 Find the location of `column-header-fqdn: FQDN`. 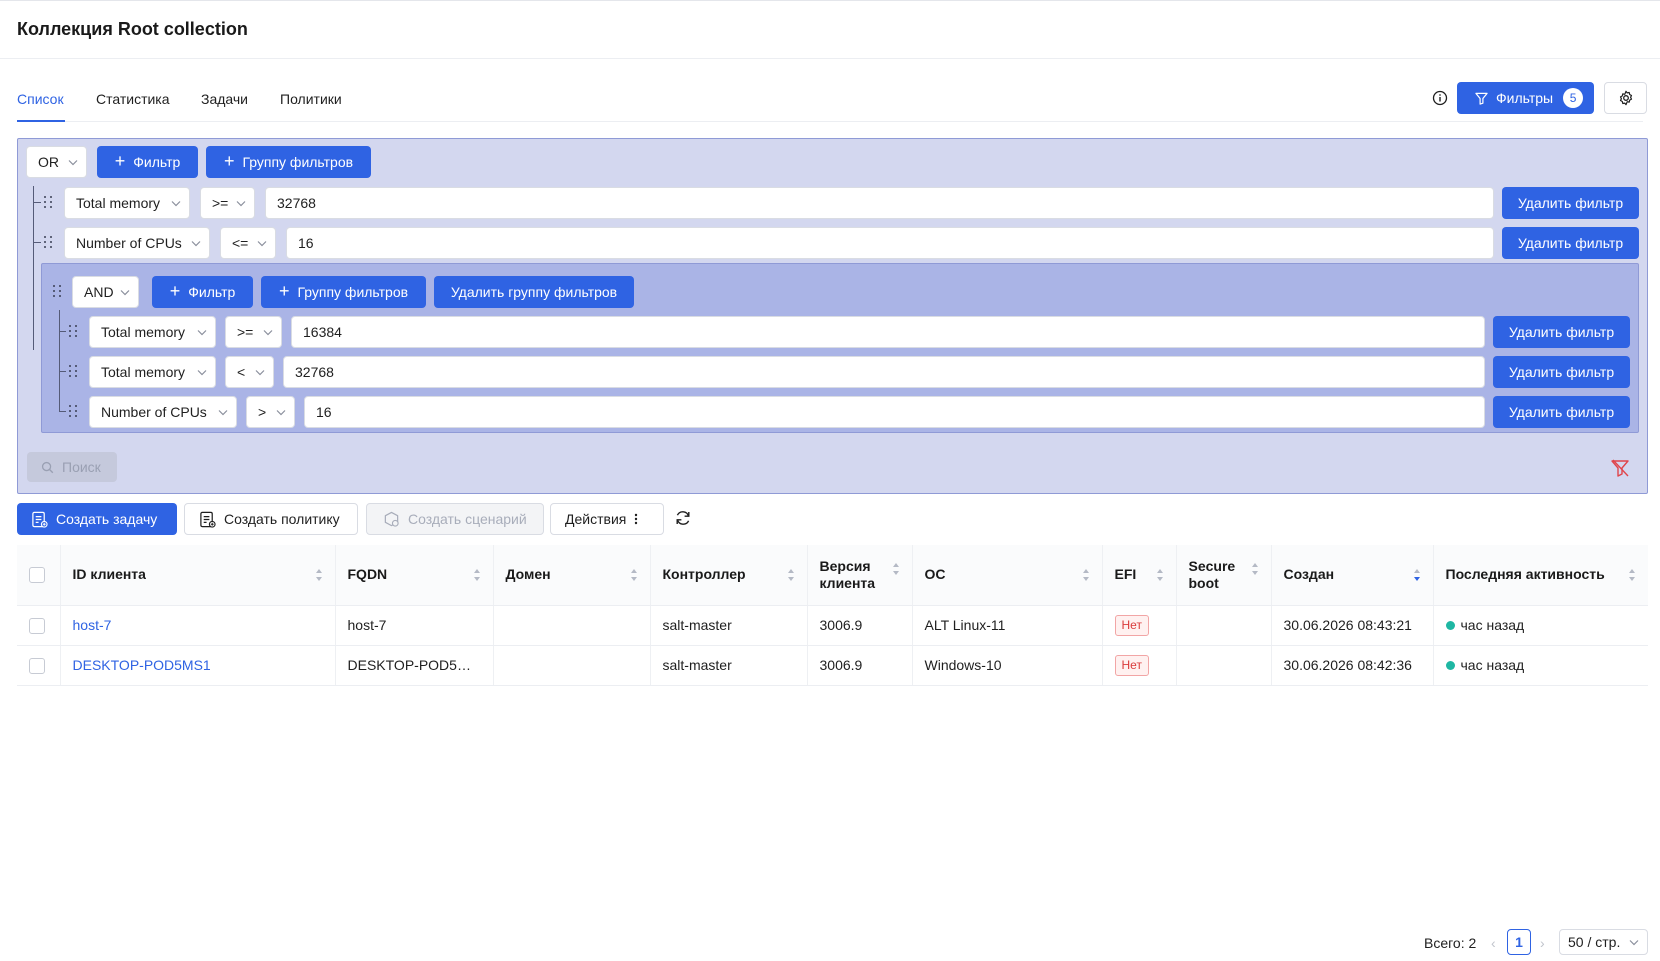

column-header-fqdn: FQDN is located at coordinates (414, 575).